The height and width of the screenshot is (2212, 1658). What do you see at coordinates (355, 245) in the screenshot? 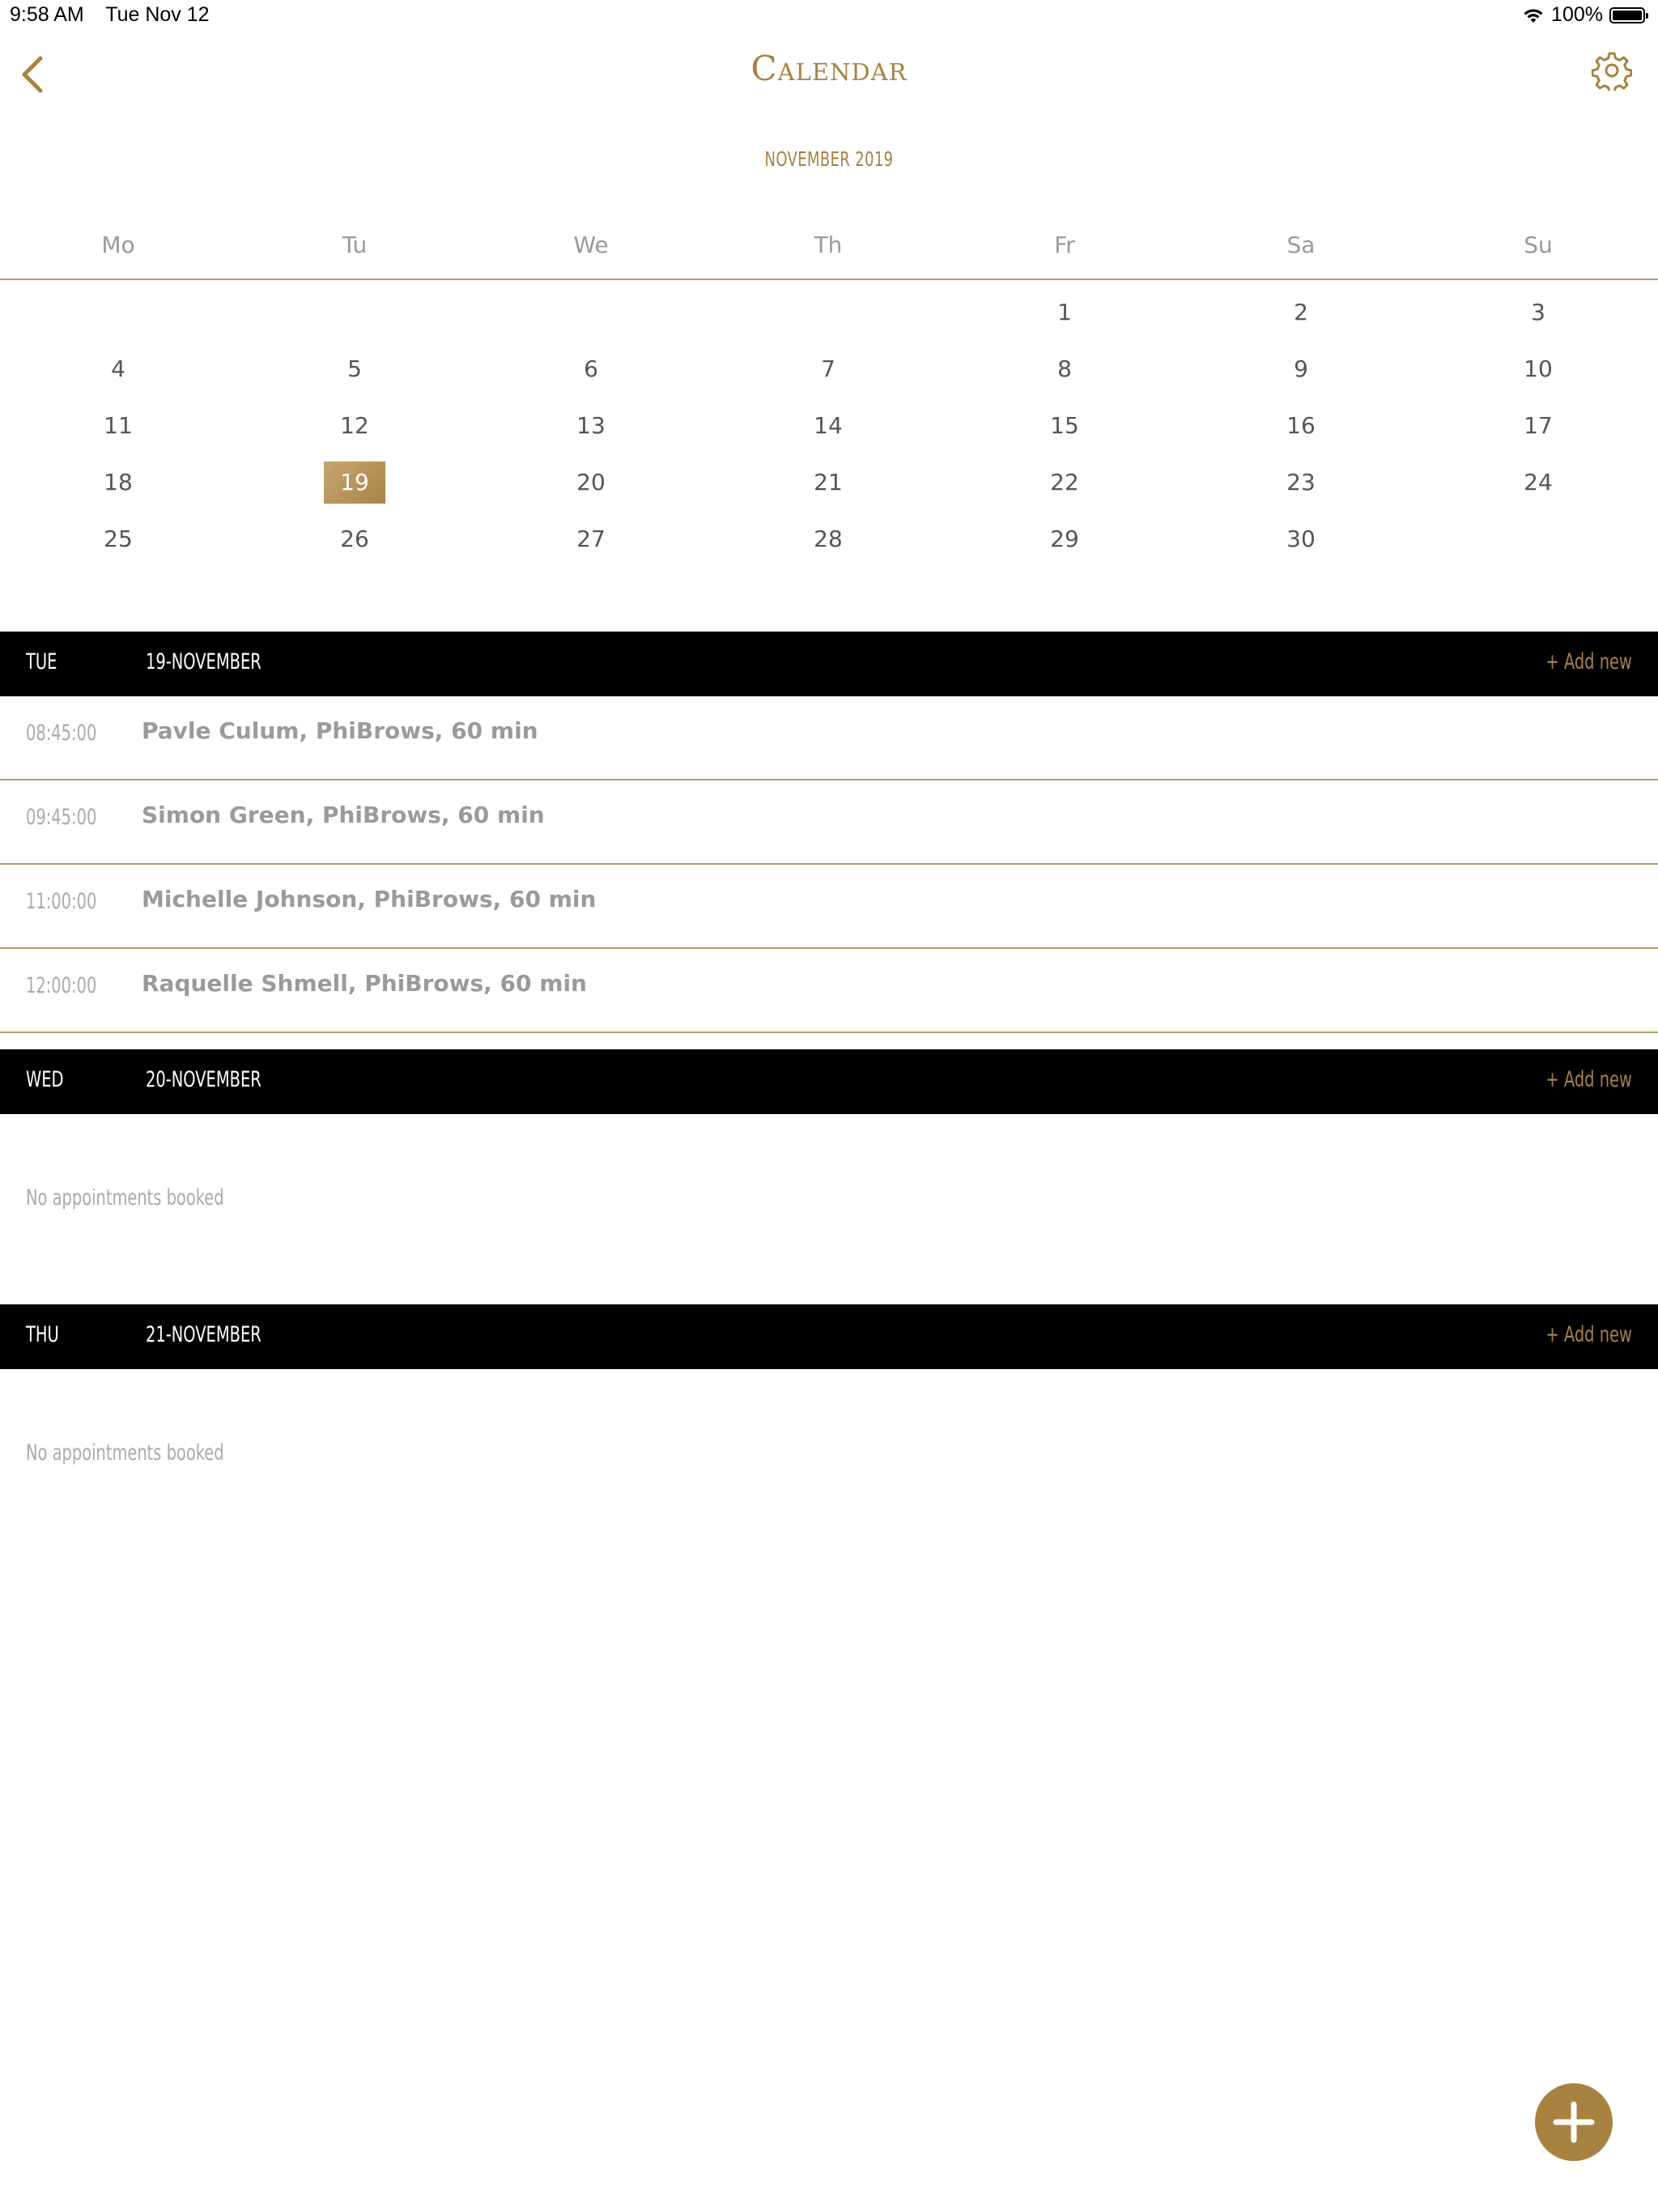
I see `weekday-label: Tu` at bounding box center [355, 245].